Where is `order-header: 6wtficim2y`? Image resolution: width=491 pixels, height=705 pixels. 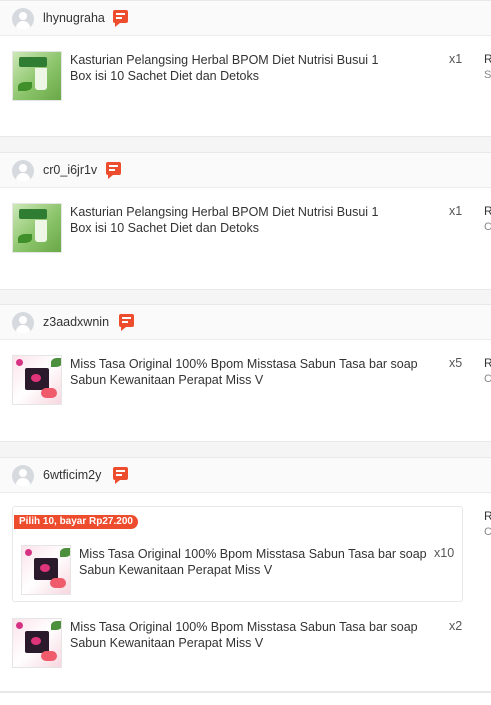 order-header: 6wtficim2y is located at coordinates (245, 475).